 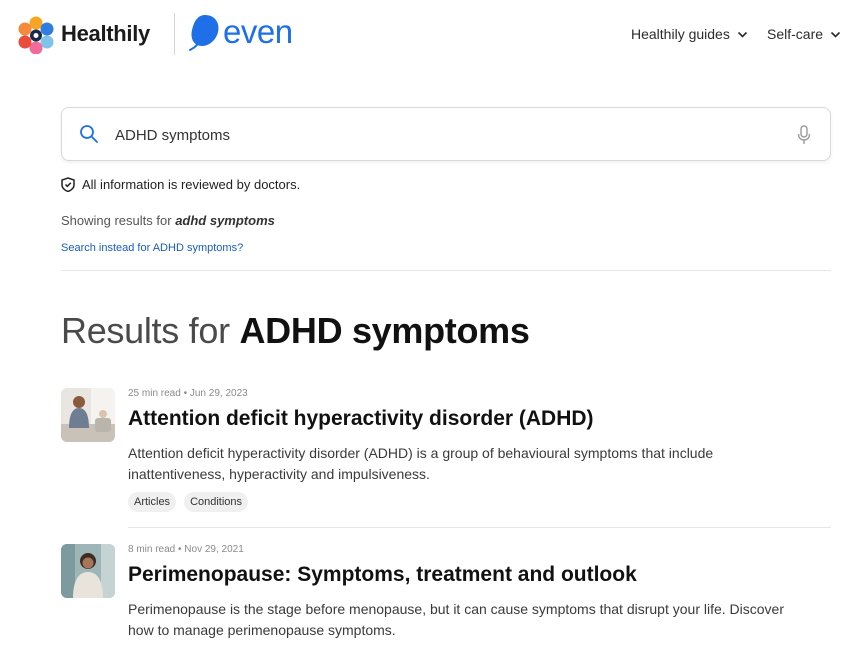 I want to click on even-balloon-icon, so click(x=205, y=33).